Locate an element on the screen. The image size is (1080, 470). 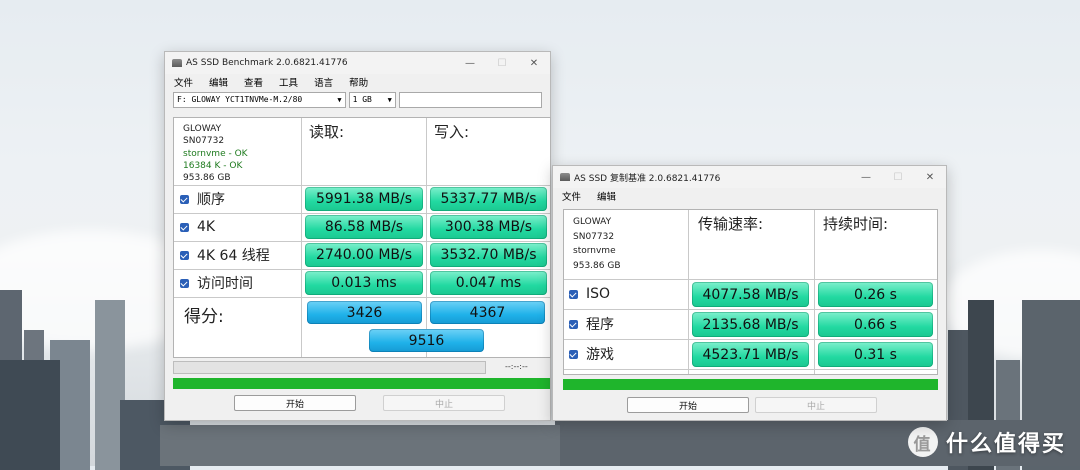
program-speed-value: 2135.68 MB/s is located at coordinates (750, 324).